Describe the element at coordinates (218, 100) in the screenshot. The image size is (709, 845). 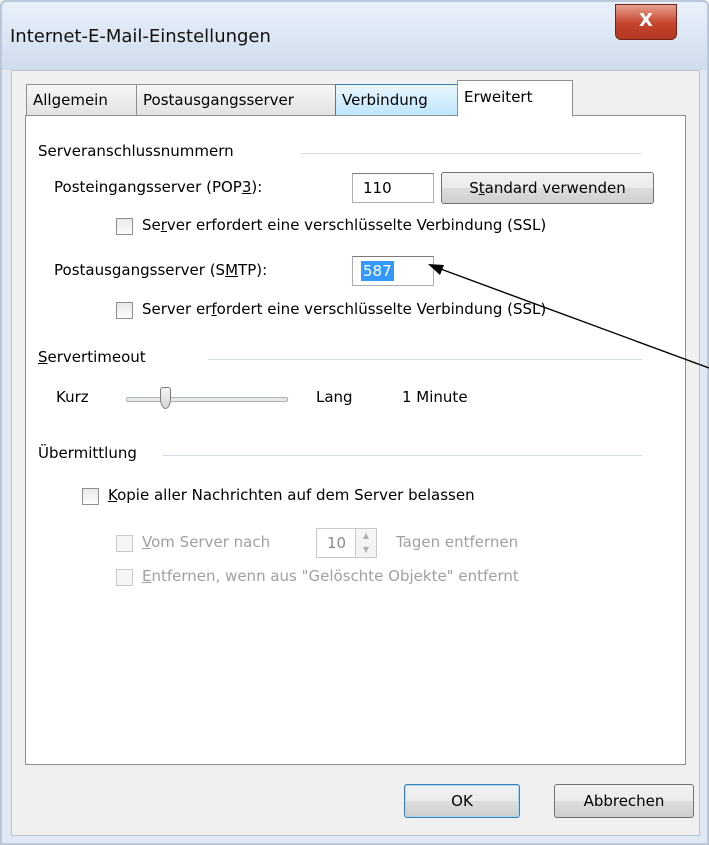
I see `tab-label: Postausgangsserver` at that location.